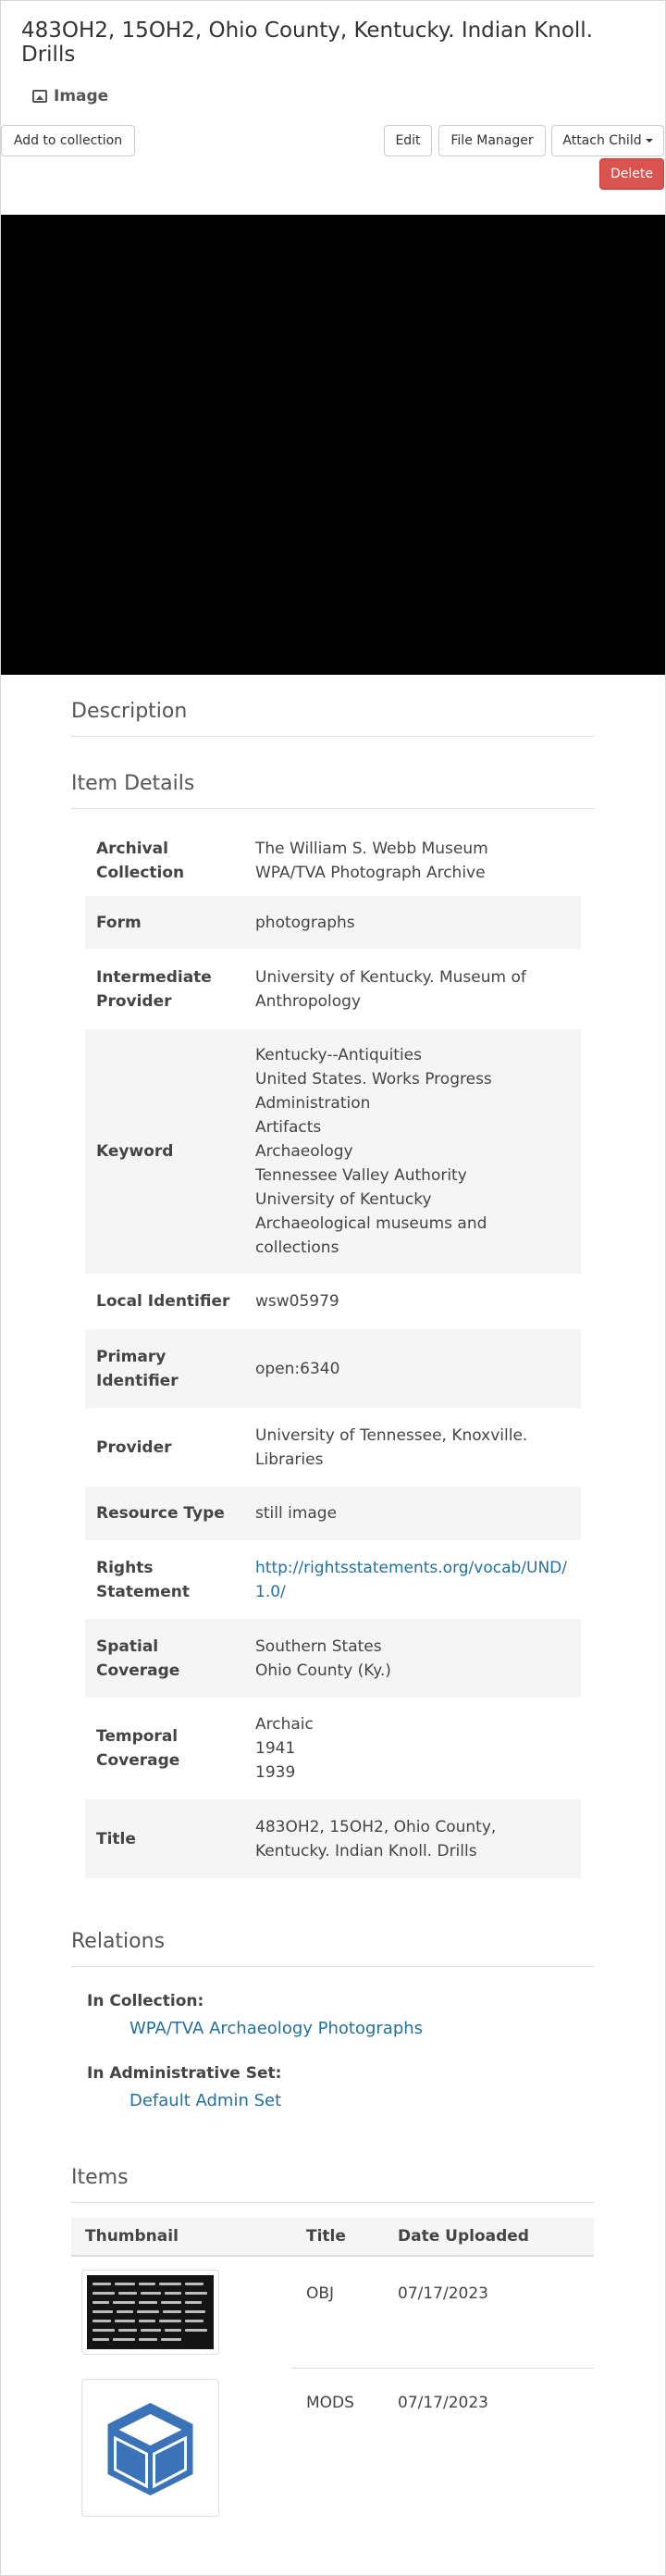 The image size is (666, 2576). What do you see at coordinates (163, 1301) in the screenshot?
I see `detail-label: Local Identifier` at bounding box center [163, 1301].